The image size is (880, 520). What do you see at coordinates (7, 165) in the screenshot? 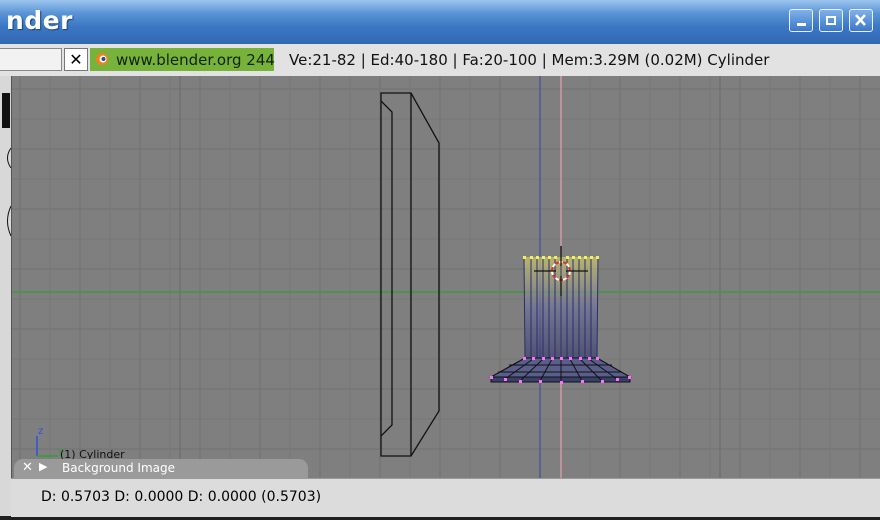
I see `collapsed-panel-icon` at bounding box center [7, 165].